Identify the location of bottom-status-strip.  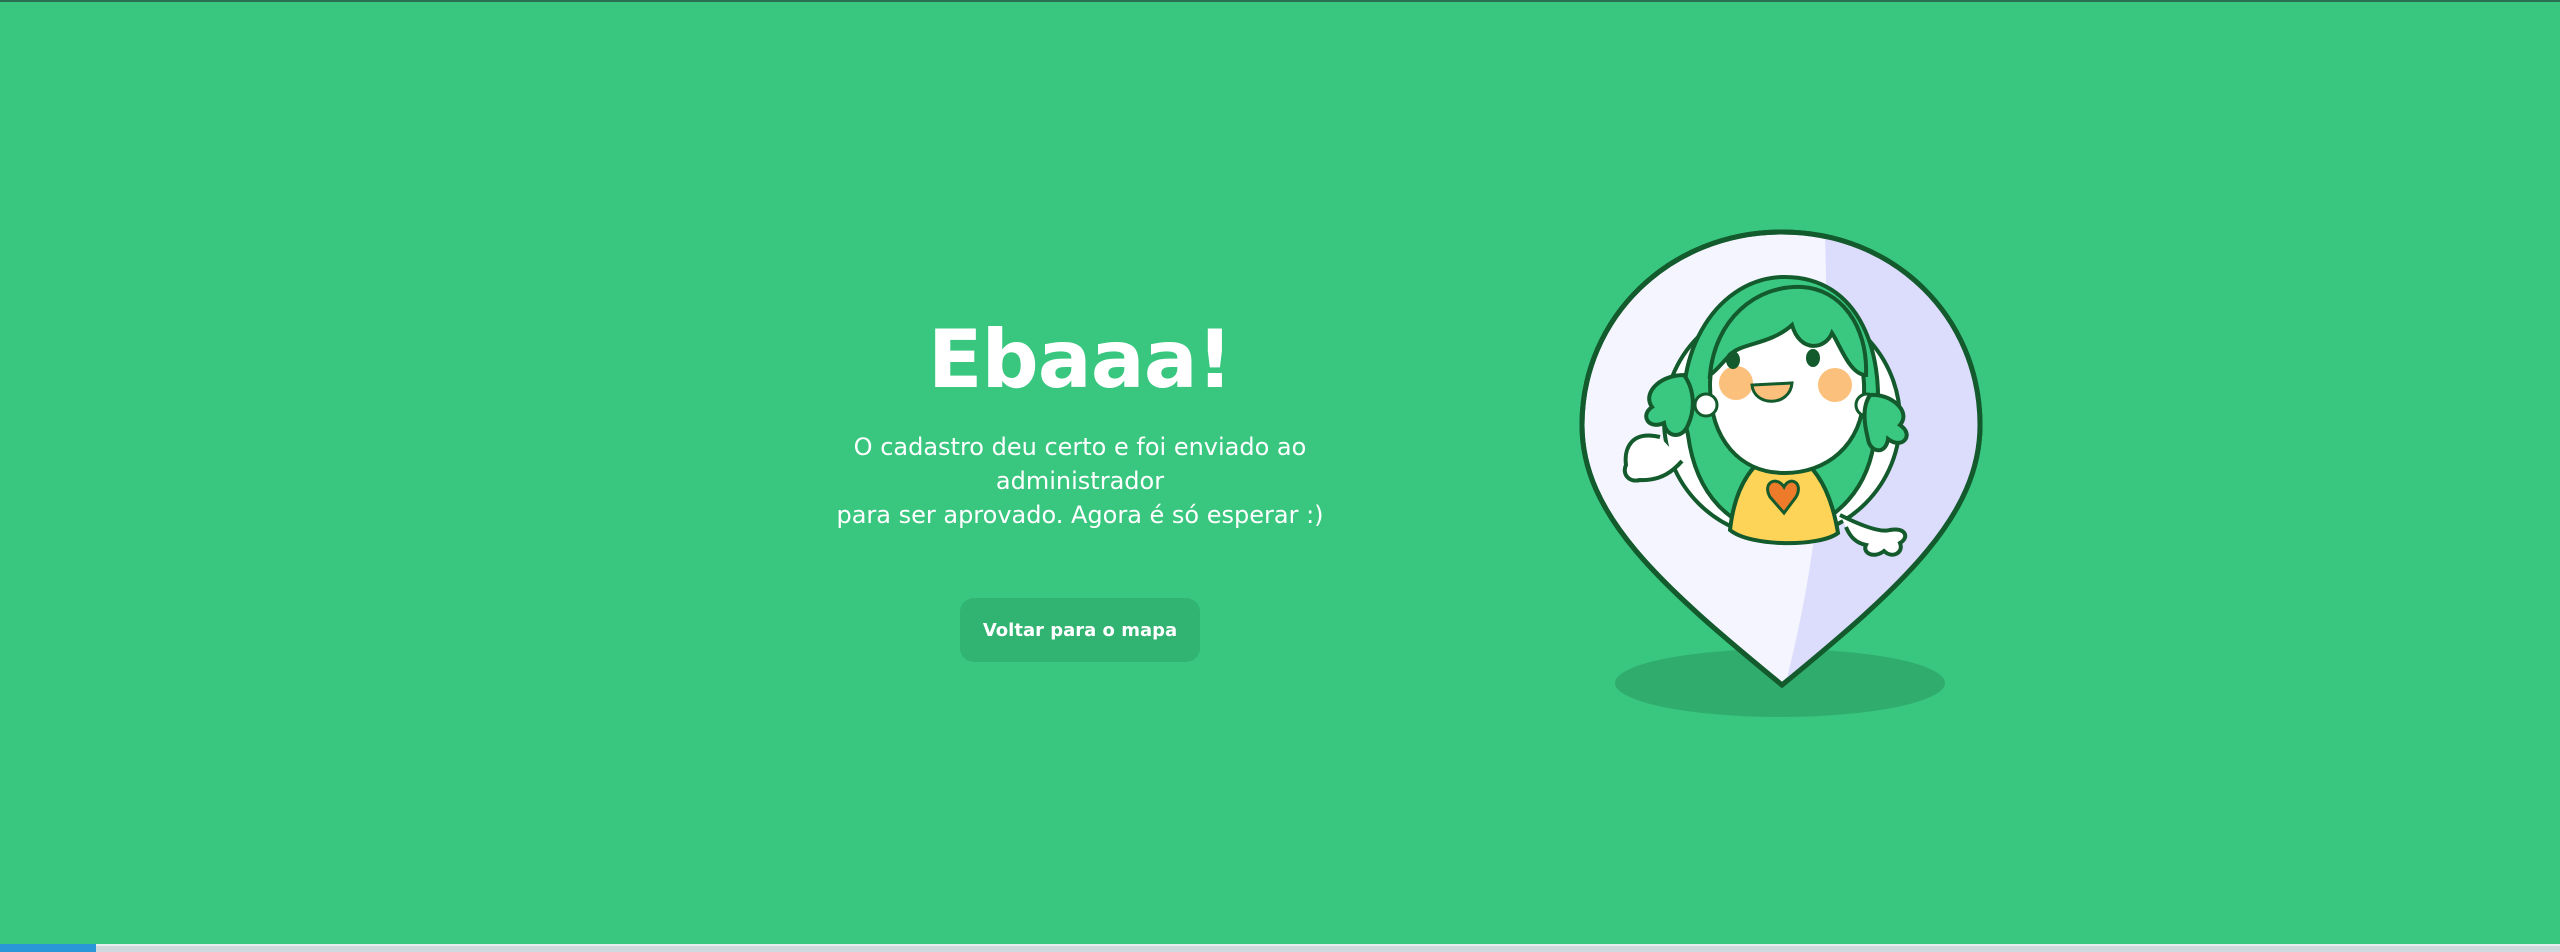
(1280, 948).